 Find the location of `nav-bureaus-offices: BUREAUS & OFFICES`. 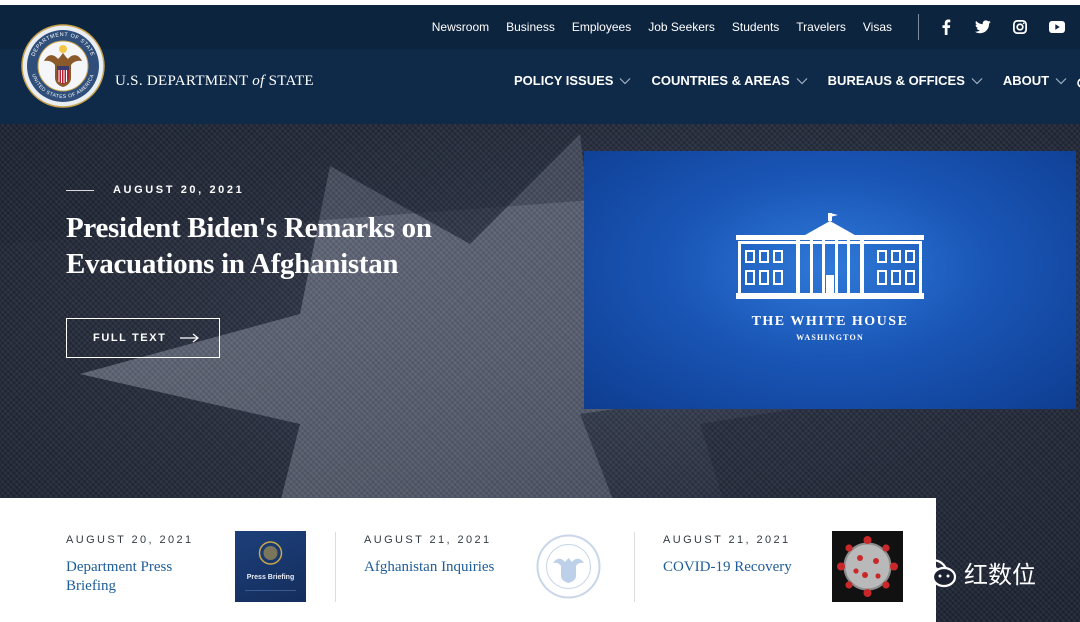

nav-bureaus-offices: BUREAUS & OFFICES is located at coordinates (905, 80).